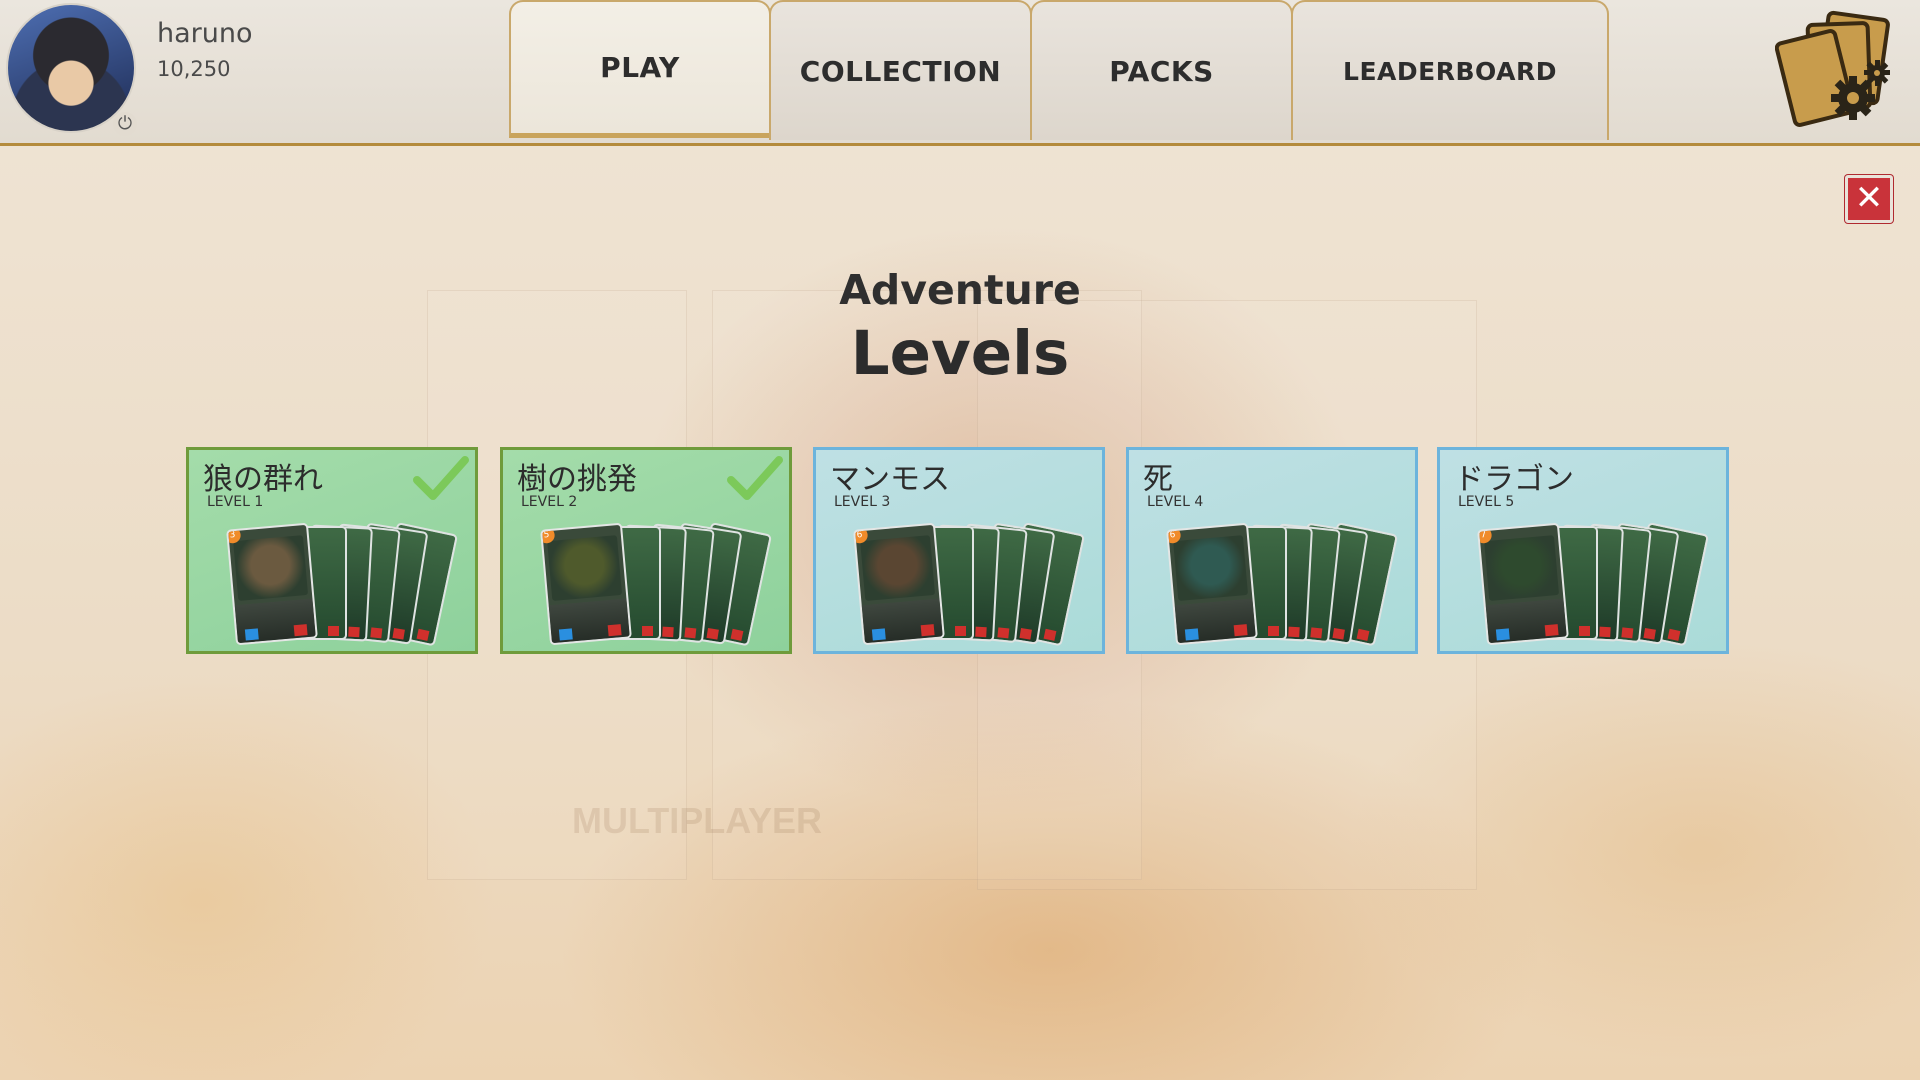 The height and width of the screenshot is (1080, 1920). What do you see at coordinates (577, 479) in the screenshot?
I see `level-name: 樹の挑発` at bounding box center [577, 479].